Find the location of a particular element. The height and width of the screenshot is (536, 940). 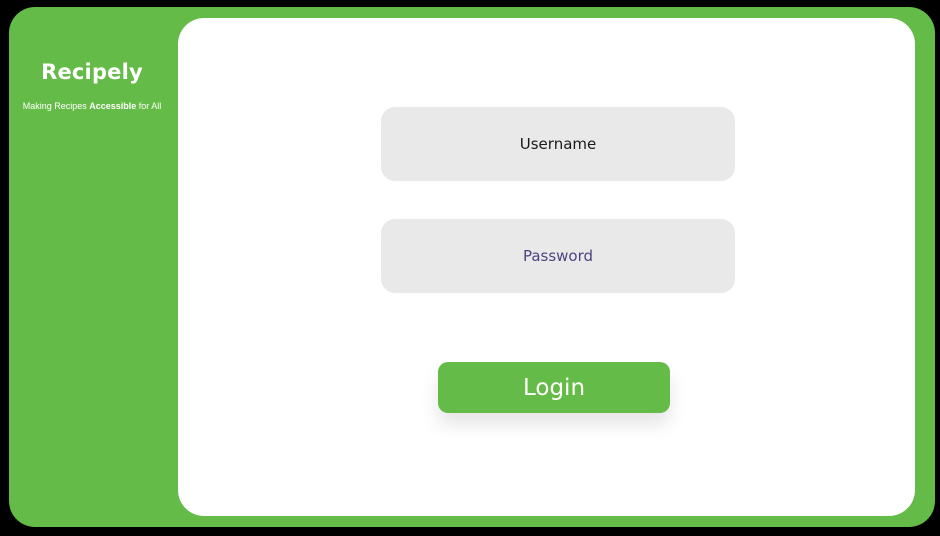

tagline-emphasis: Accessible is located at coordinates (113, 106).